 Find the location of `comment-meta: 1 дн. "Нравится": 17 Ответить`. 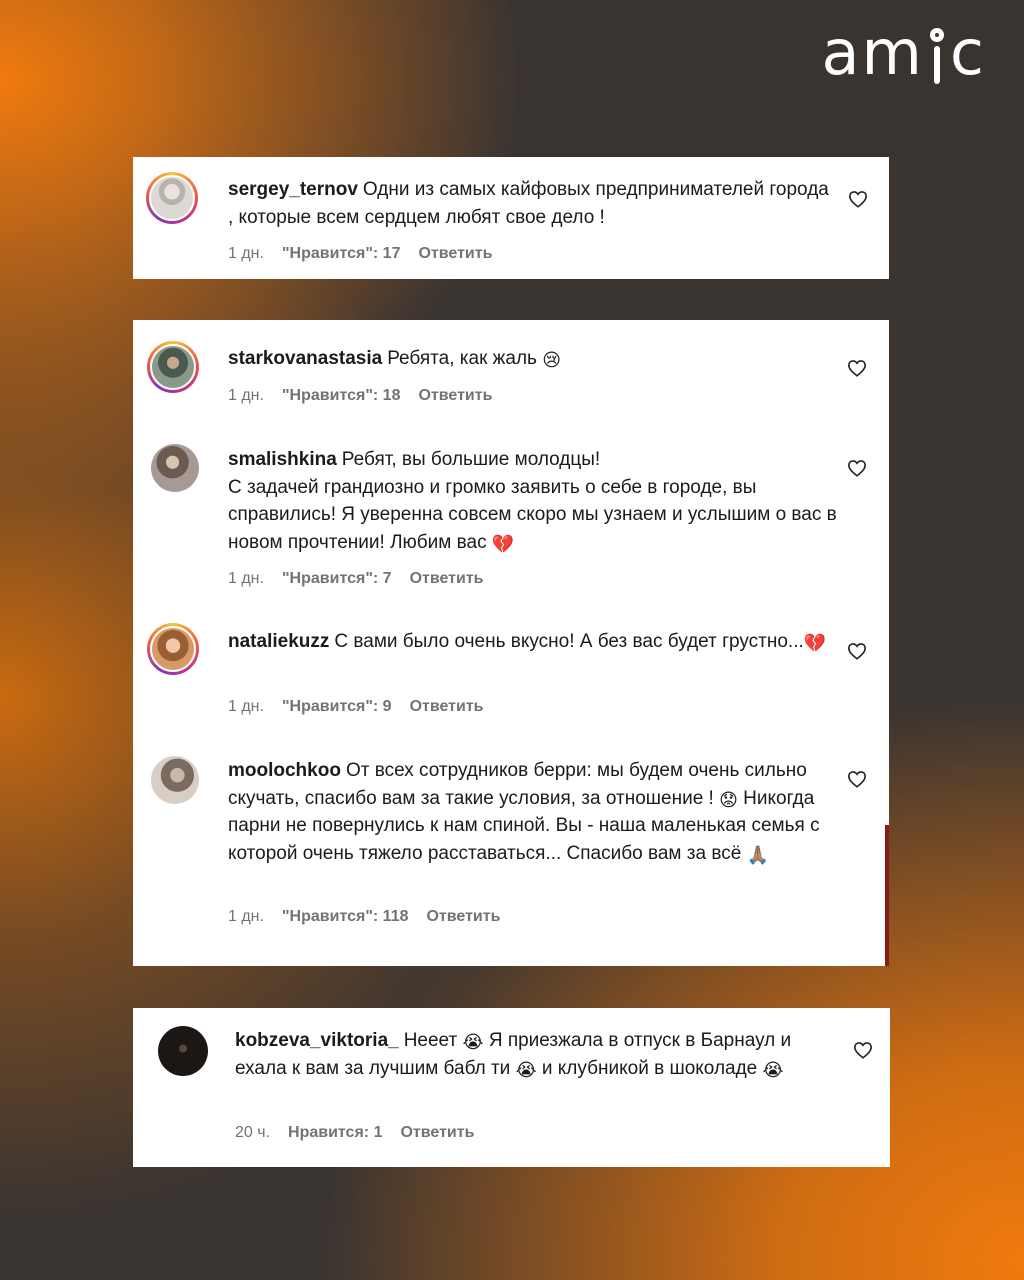

comment-meta: 1 дн. "Нравится": 17 Ответить is located at coordinates (369, 254).